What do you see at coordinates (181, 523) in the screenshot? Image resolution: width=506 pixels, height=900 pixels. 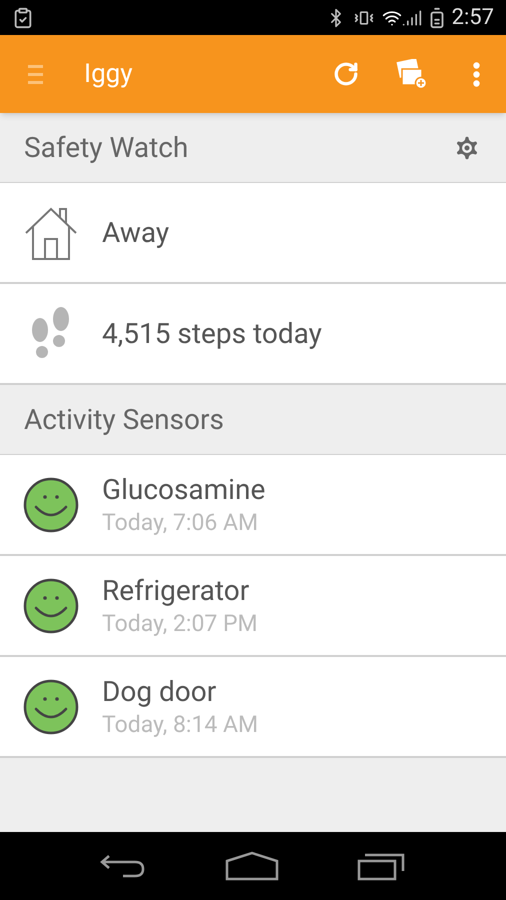 I see `sensor-time: Today, 7:06 AM` at bounding box center [181, 523].